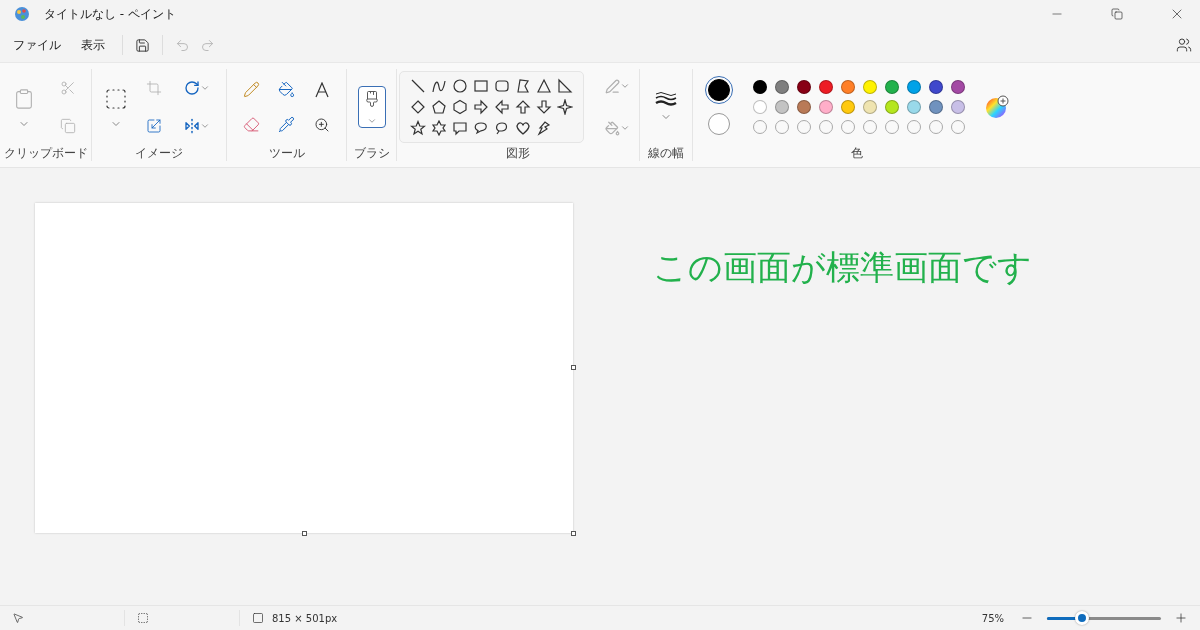 The height and width of the screenshot is (630, 1200). Describe the element at coordinates (37, 45) in the screenshot. I see `menu-item: ファイル` at that location.